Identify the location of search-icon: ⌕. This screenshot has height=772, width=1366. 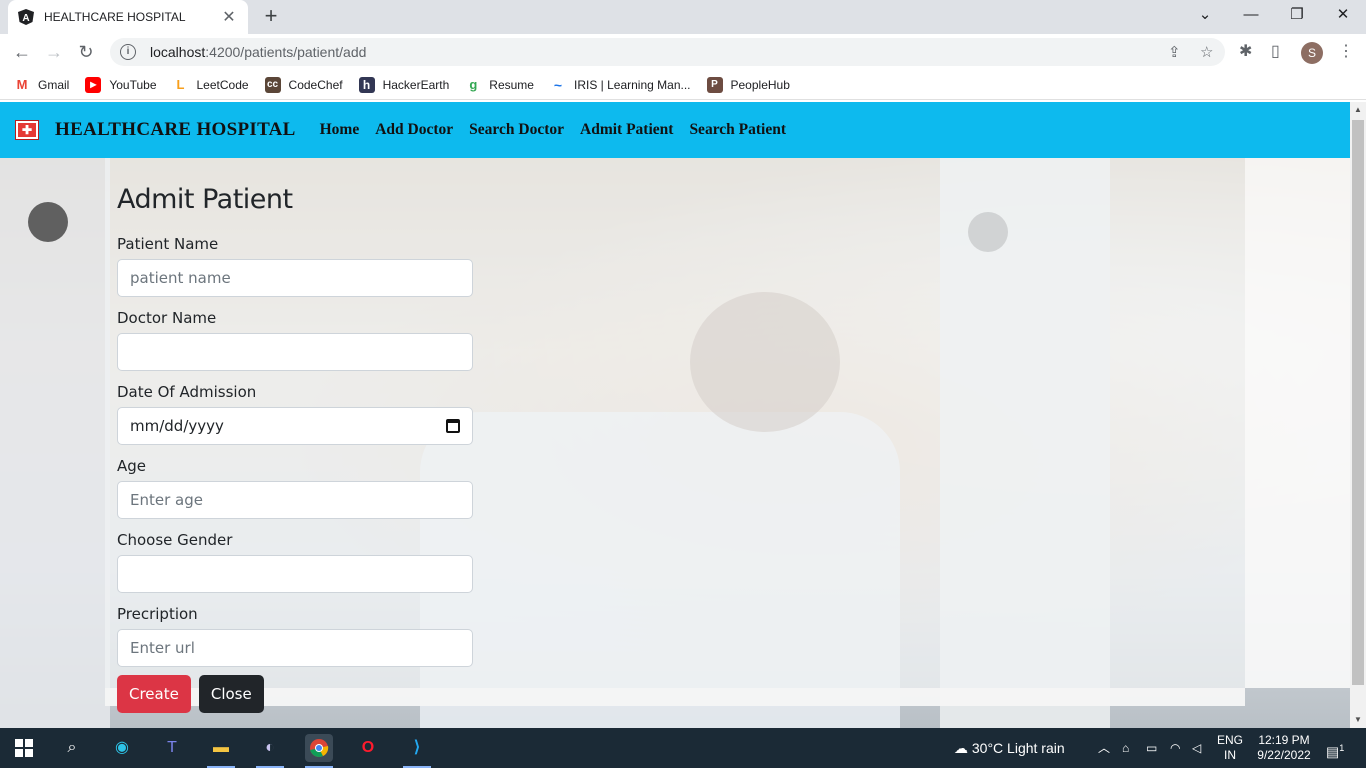
(72, 748).